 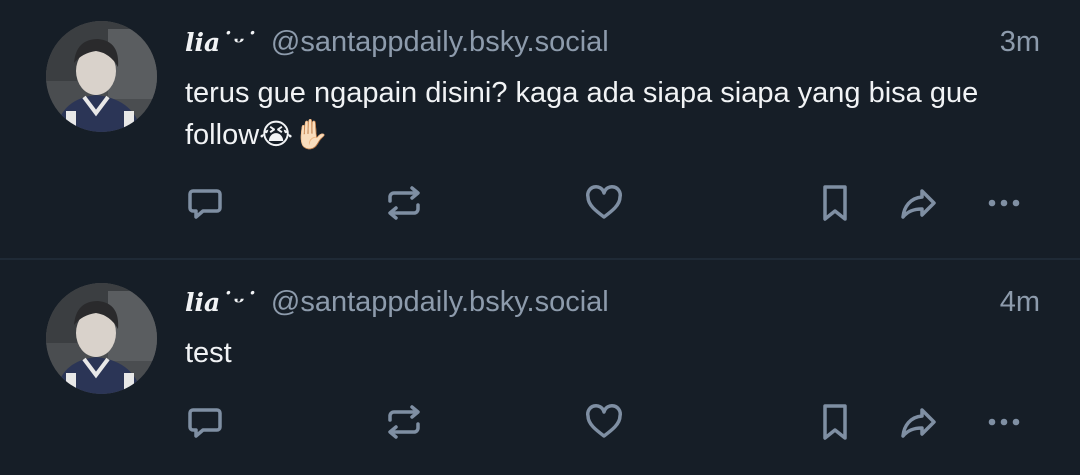 I want to click on timestamp: 3m, so click(x=1020, y=42).